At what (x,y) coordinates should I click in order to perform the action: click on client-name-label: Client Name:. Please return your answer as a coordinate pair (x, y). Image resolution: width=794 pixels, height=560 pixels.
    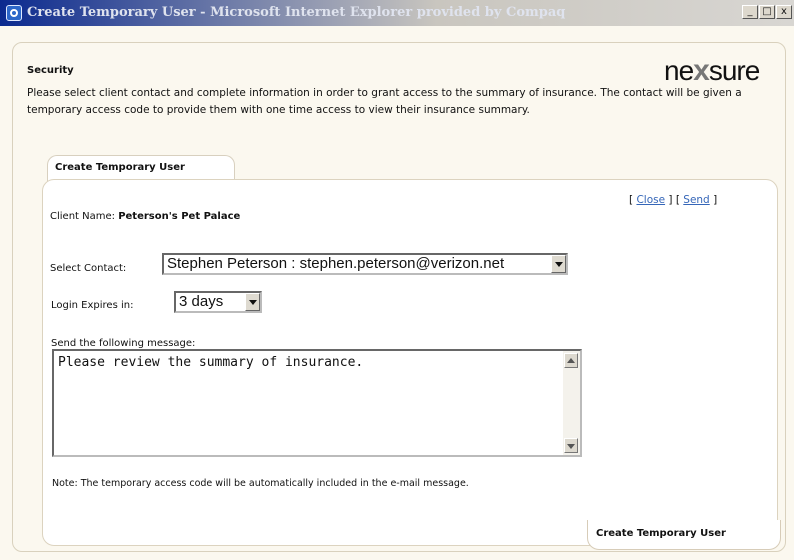
    Looking at the image, I should click on (82, 216).